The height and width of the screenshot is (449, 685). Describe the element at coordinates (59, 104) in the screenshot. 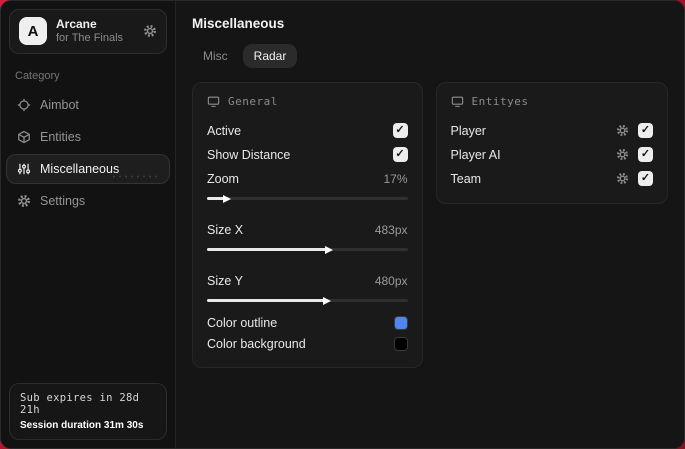

I see `sidebar-item-label: Aimbot` at that location.